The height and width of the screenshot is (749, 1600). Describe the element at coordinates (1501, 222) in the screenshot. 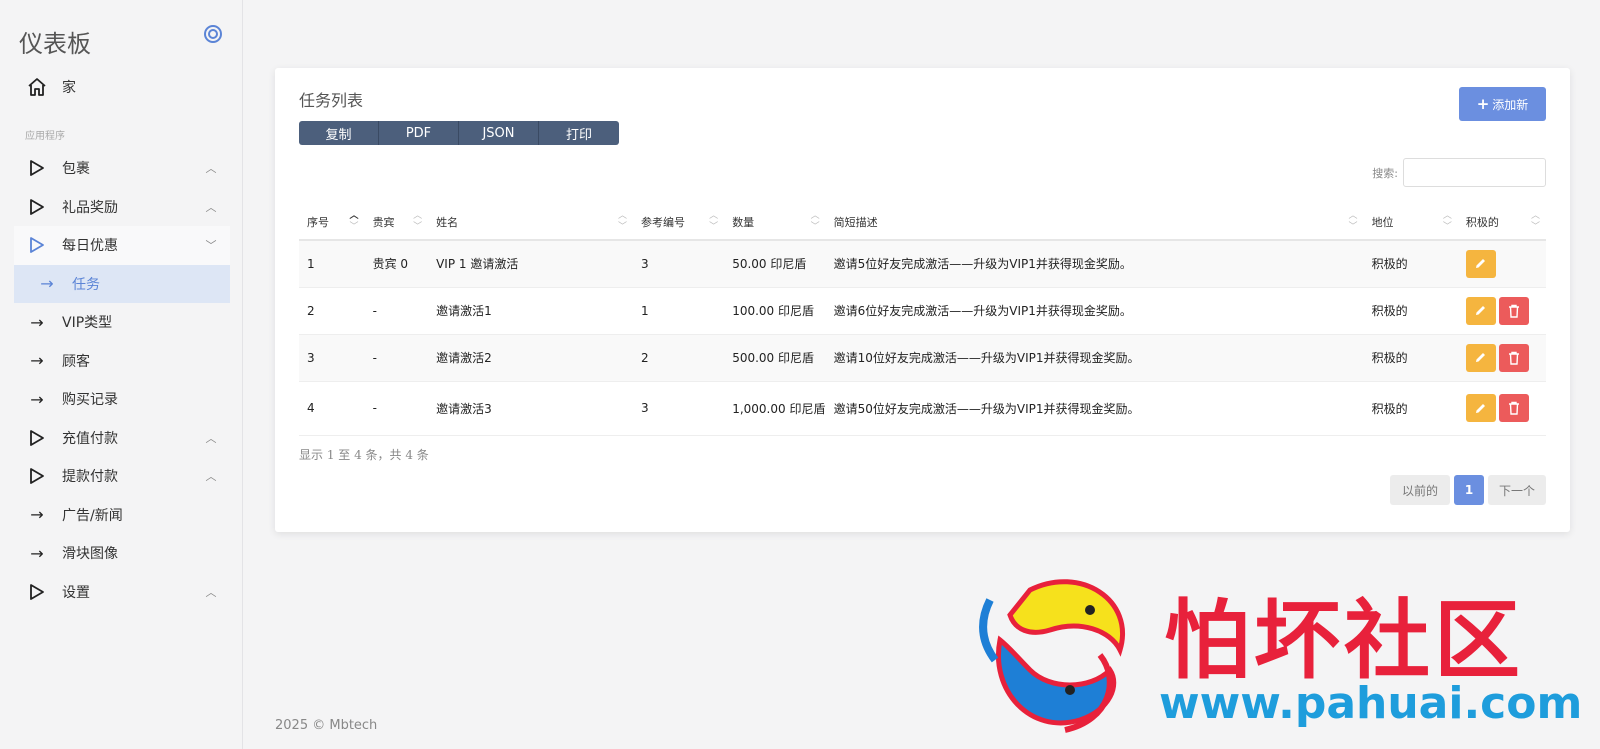

I see `column-header-active: 积极的 ︿ ﹀` at that location.